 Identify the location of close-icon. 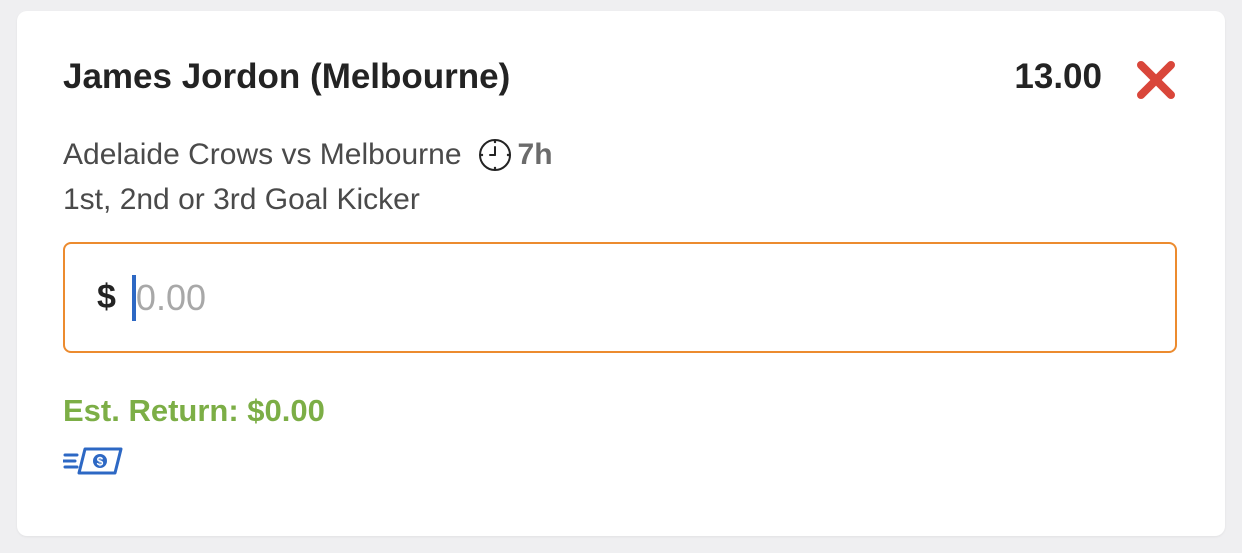
(1156, 80).